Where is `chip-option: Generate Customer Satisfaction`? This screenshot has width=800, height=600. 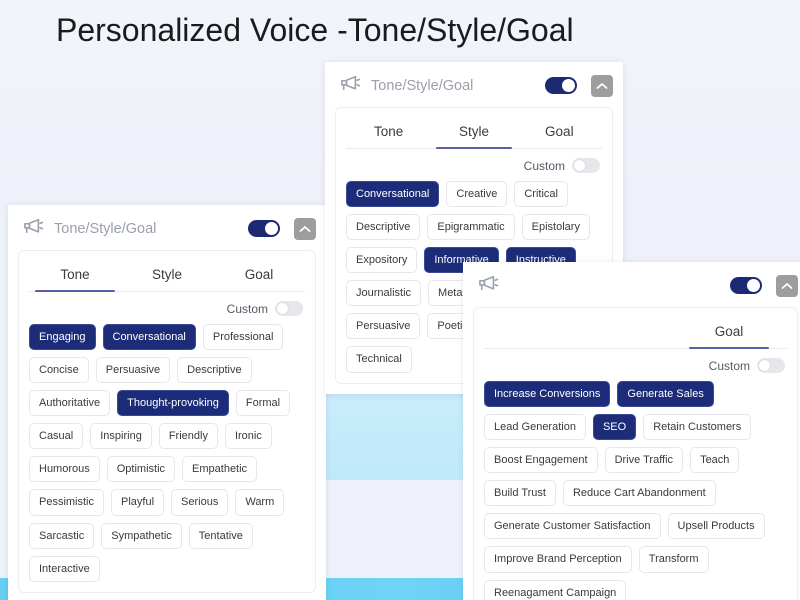
chip-option: Generate Customer Satisfaction is located at coordinates (572, 526).